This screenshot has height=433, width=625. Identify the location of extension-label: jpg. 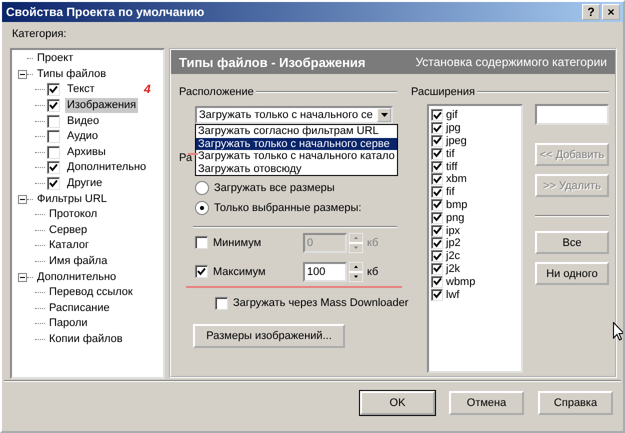
(453, 128).